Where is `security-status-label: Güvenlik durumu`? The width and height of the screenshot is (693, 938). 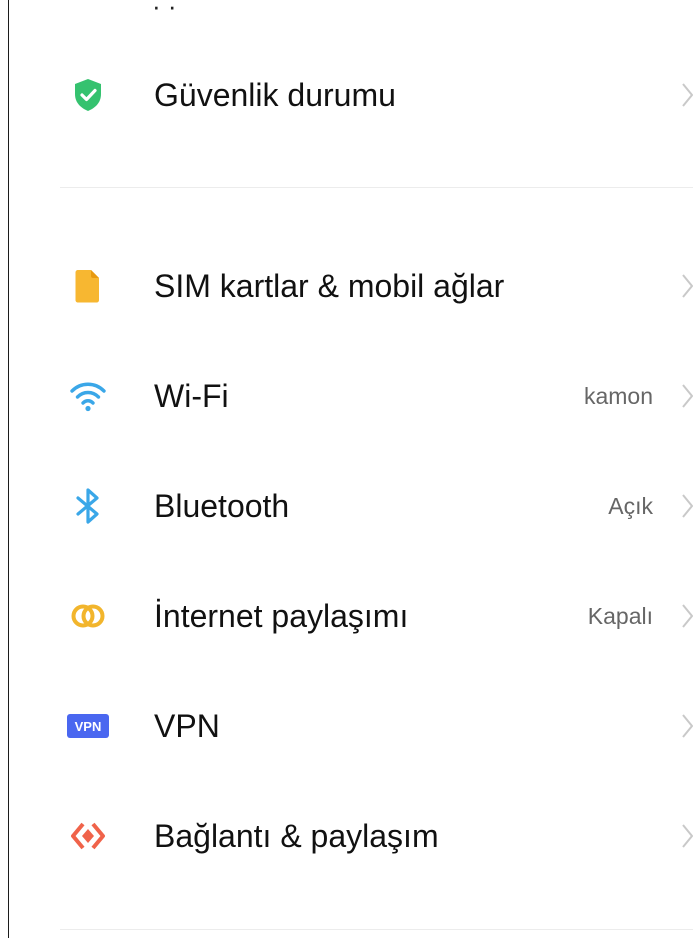 security-status-label: Güvenlik durumu is located at coordinates (275, 94).